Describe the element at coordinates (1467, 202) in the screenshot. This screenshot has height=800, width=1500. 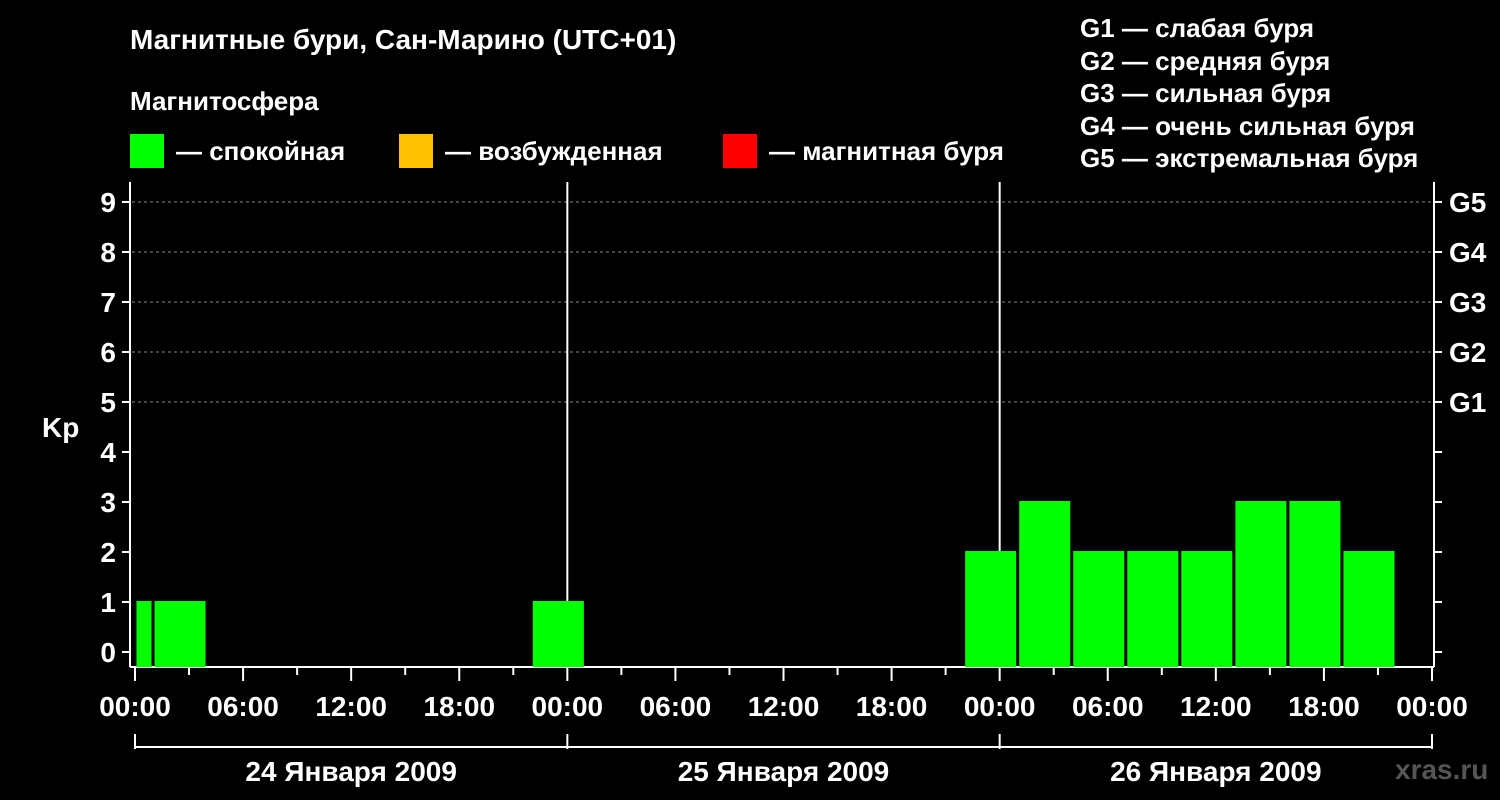
I see `g-tick-label: G5` at that location.